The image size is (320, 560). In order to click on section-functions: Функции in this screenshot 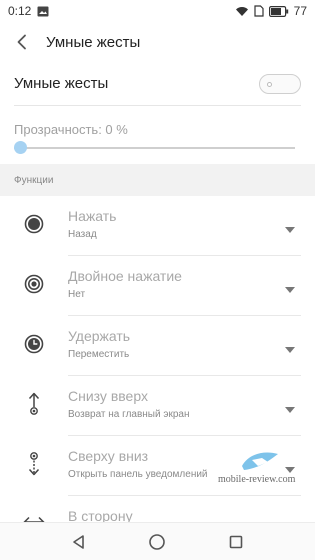, I will do `click(157, 180)`.